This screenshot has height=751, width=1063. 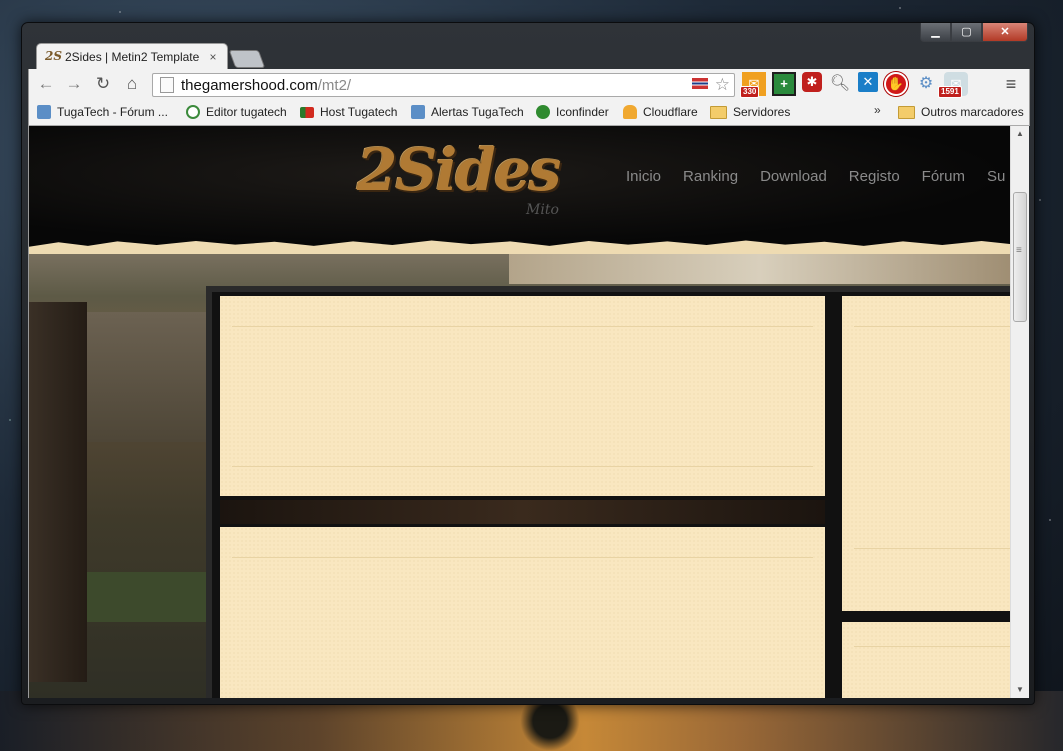 What do you see at coordinates (1019, 412) in the screenshot?
I see `page-scrollbar: ▲ ▼` at bounding box center [1019, 412].